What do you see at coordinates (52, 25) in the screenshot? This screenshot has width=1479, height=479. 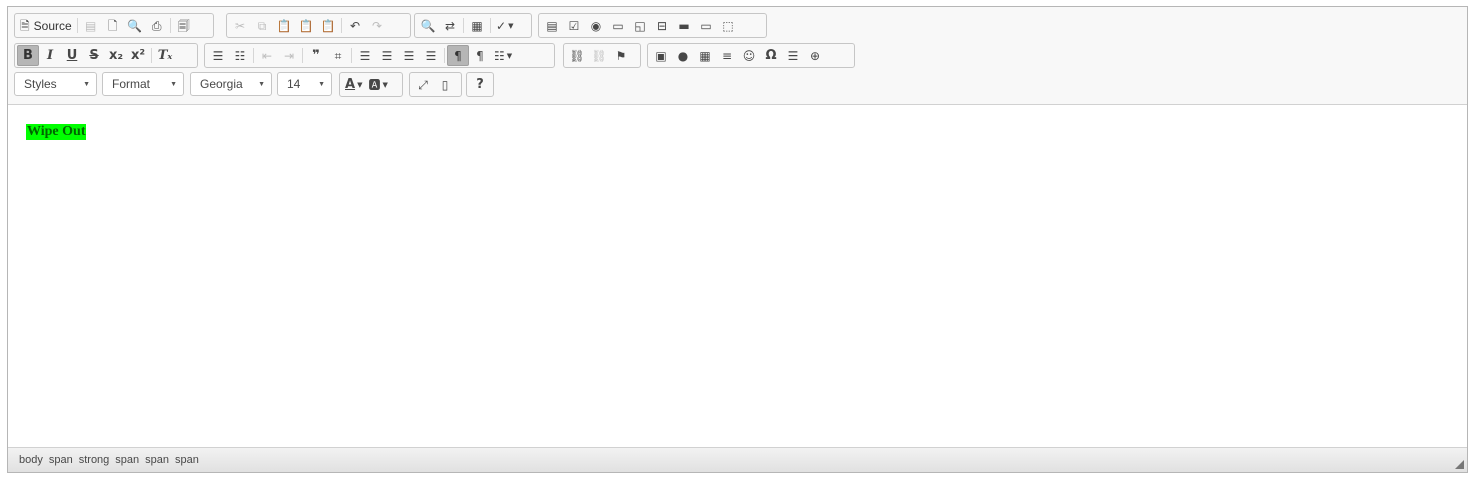 I see `source-label: Source` at bounding box center [52, 25].